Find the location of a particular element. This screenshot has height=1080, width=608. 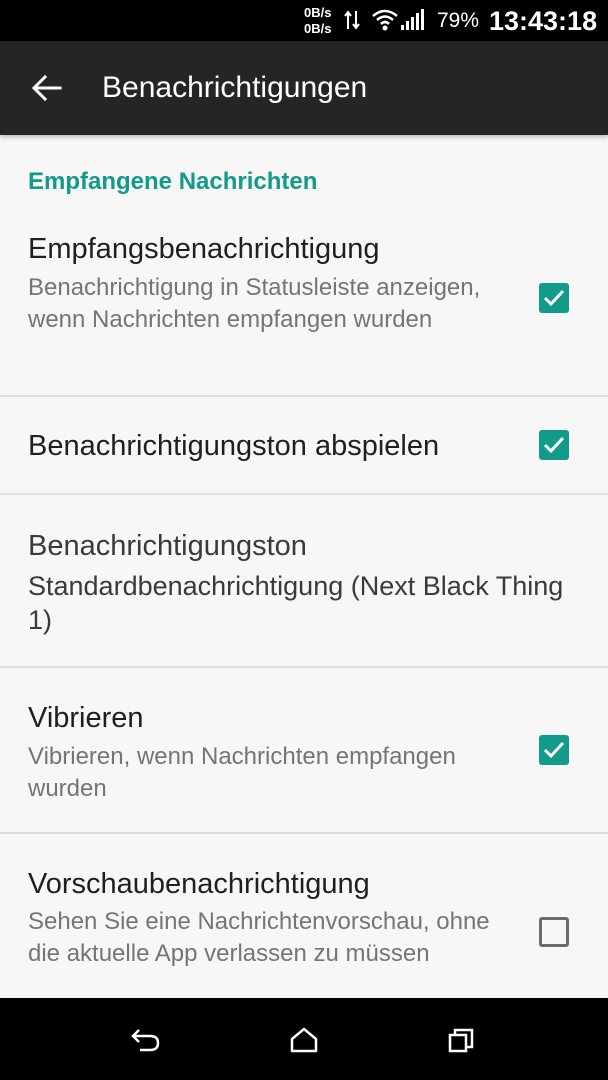

back-button is located at coordinates (47, 88).